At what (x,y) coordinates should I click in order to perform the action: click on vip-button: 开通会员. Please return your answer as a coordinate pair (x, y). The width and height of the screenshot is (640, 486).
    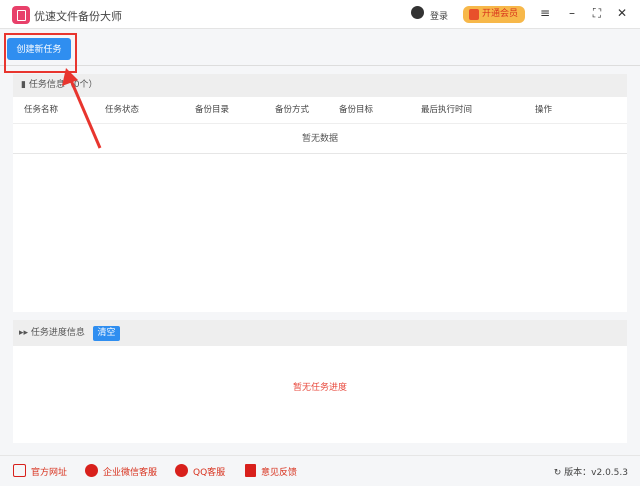
    Looking at the image, I should click on (494, 14).